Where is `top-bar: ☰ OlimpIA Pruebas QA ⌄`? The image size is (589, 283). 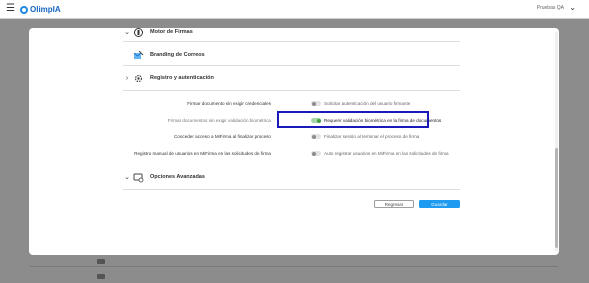 top-bar: ☰ OlimpIA Pruebas QA ⌄ is located at coordinates (294, 9).